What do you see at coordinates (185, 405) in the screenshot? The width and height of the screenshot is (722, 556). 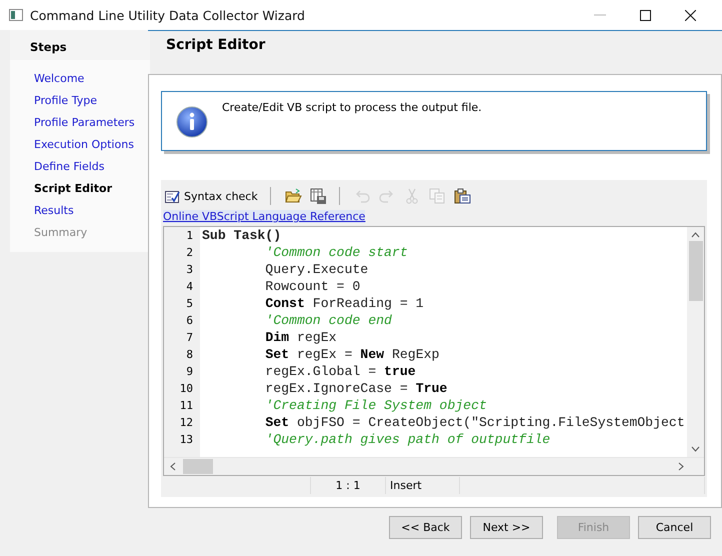 I see `line-number: 11` at bounding box center [185, 405].